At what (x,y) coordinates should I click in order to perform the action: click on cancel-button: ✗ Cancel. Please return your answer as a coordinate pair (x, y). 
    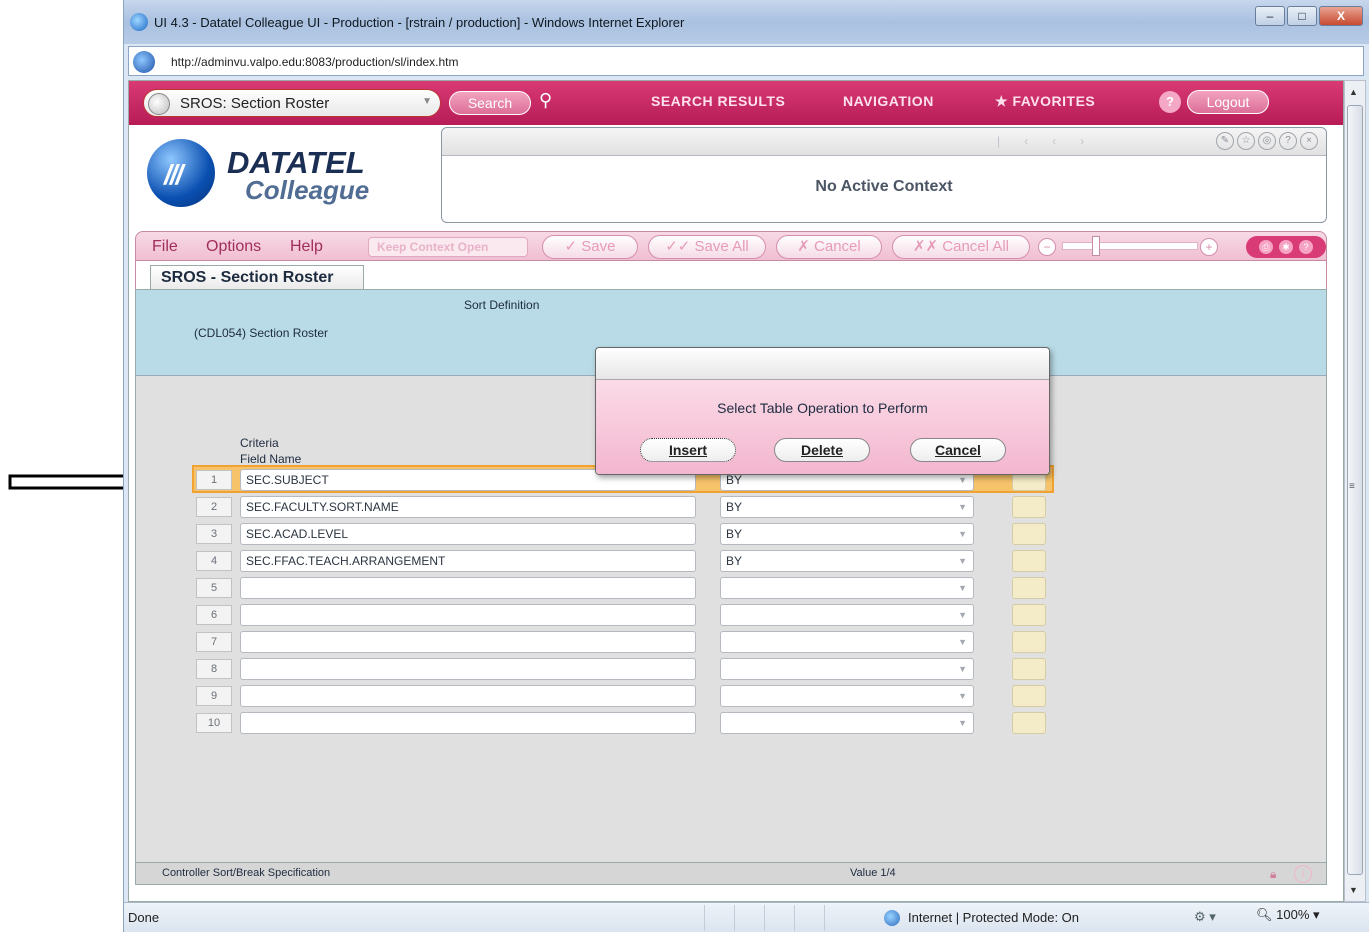
    Looking at the image, I should click on (829, 247).